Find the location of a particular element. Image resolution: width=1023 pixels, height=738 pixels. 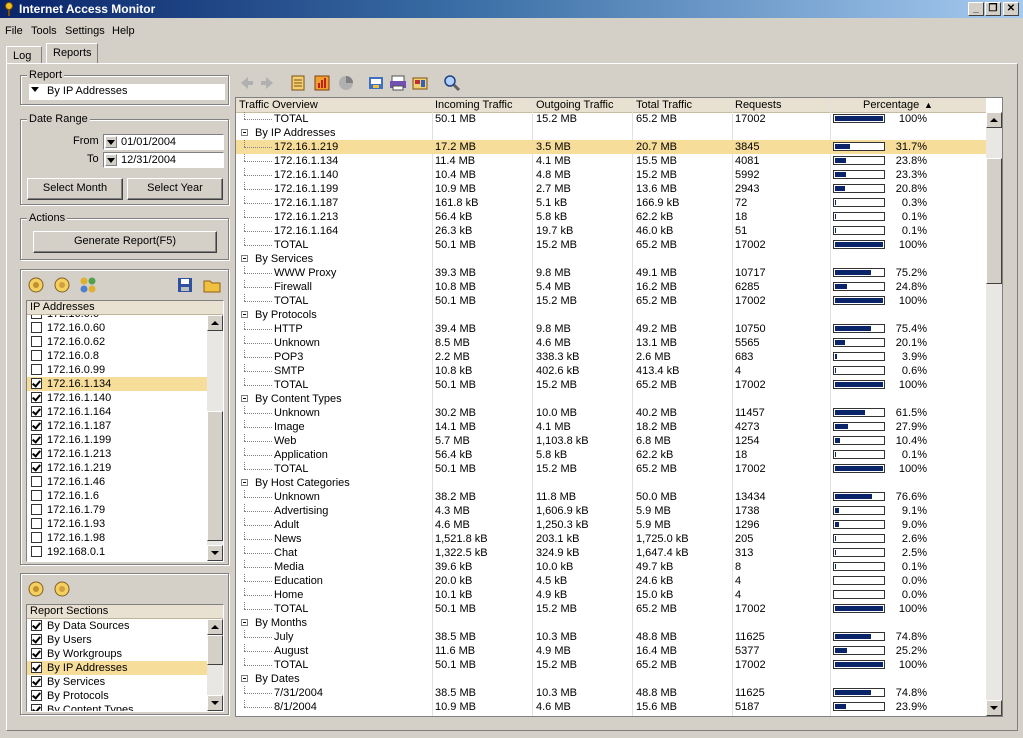

export-icon is located at coordinates (376, 83).